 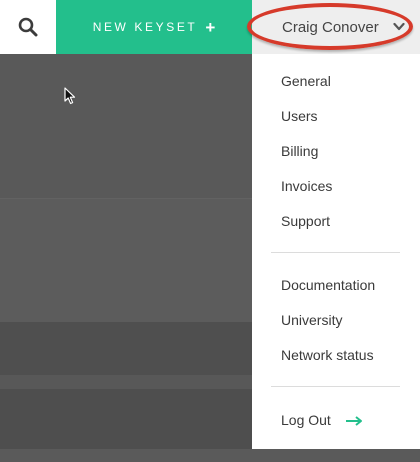 I want to click on highlight-annotation, so click(x=330, y=26).